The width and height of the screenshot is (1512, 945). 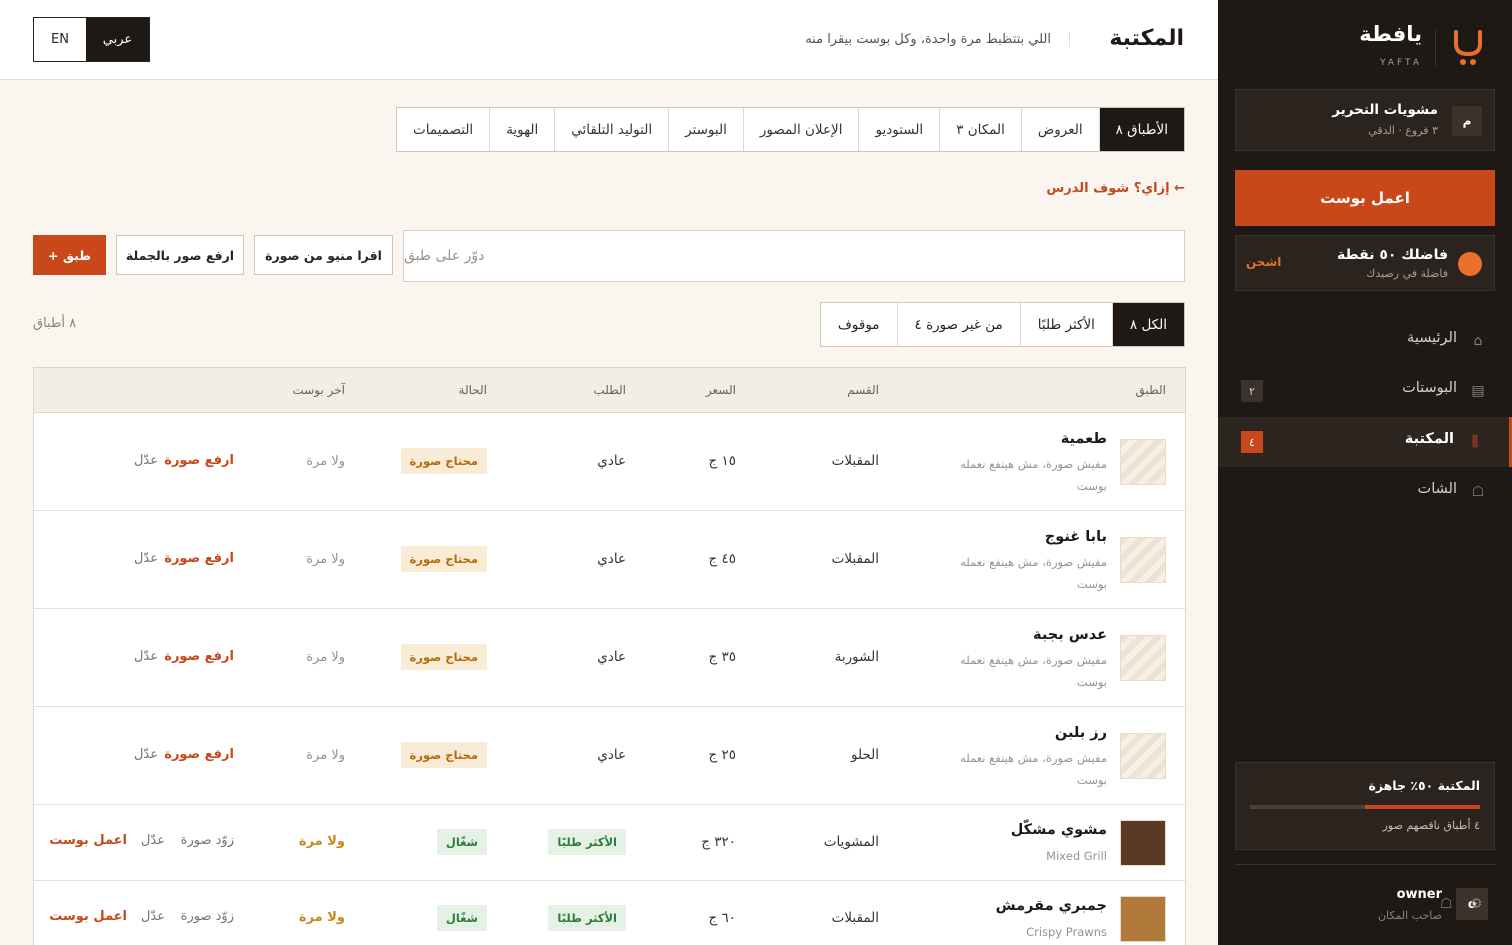 I want to click on dish-category: المشويات, so click(x=851, y=842).